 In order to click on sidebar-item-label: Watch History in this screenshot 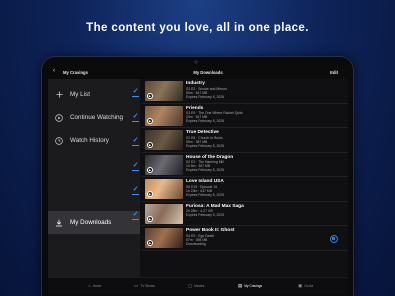, I will do `click(89, 140)`.